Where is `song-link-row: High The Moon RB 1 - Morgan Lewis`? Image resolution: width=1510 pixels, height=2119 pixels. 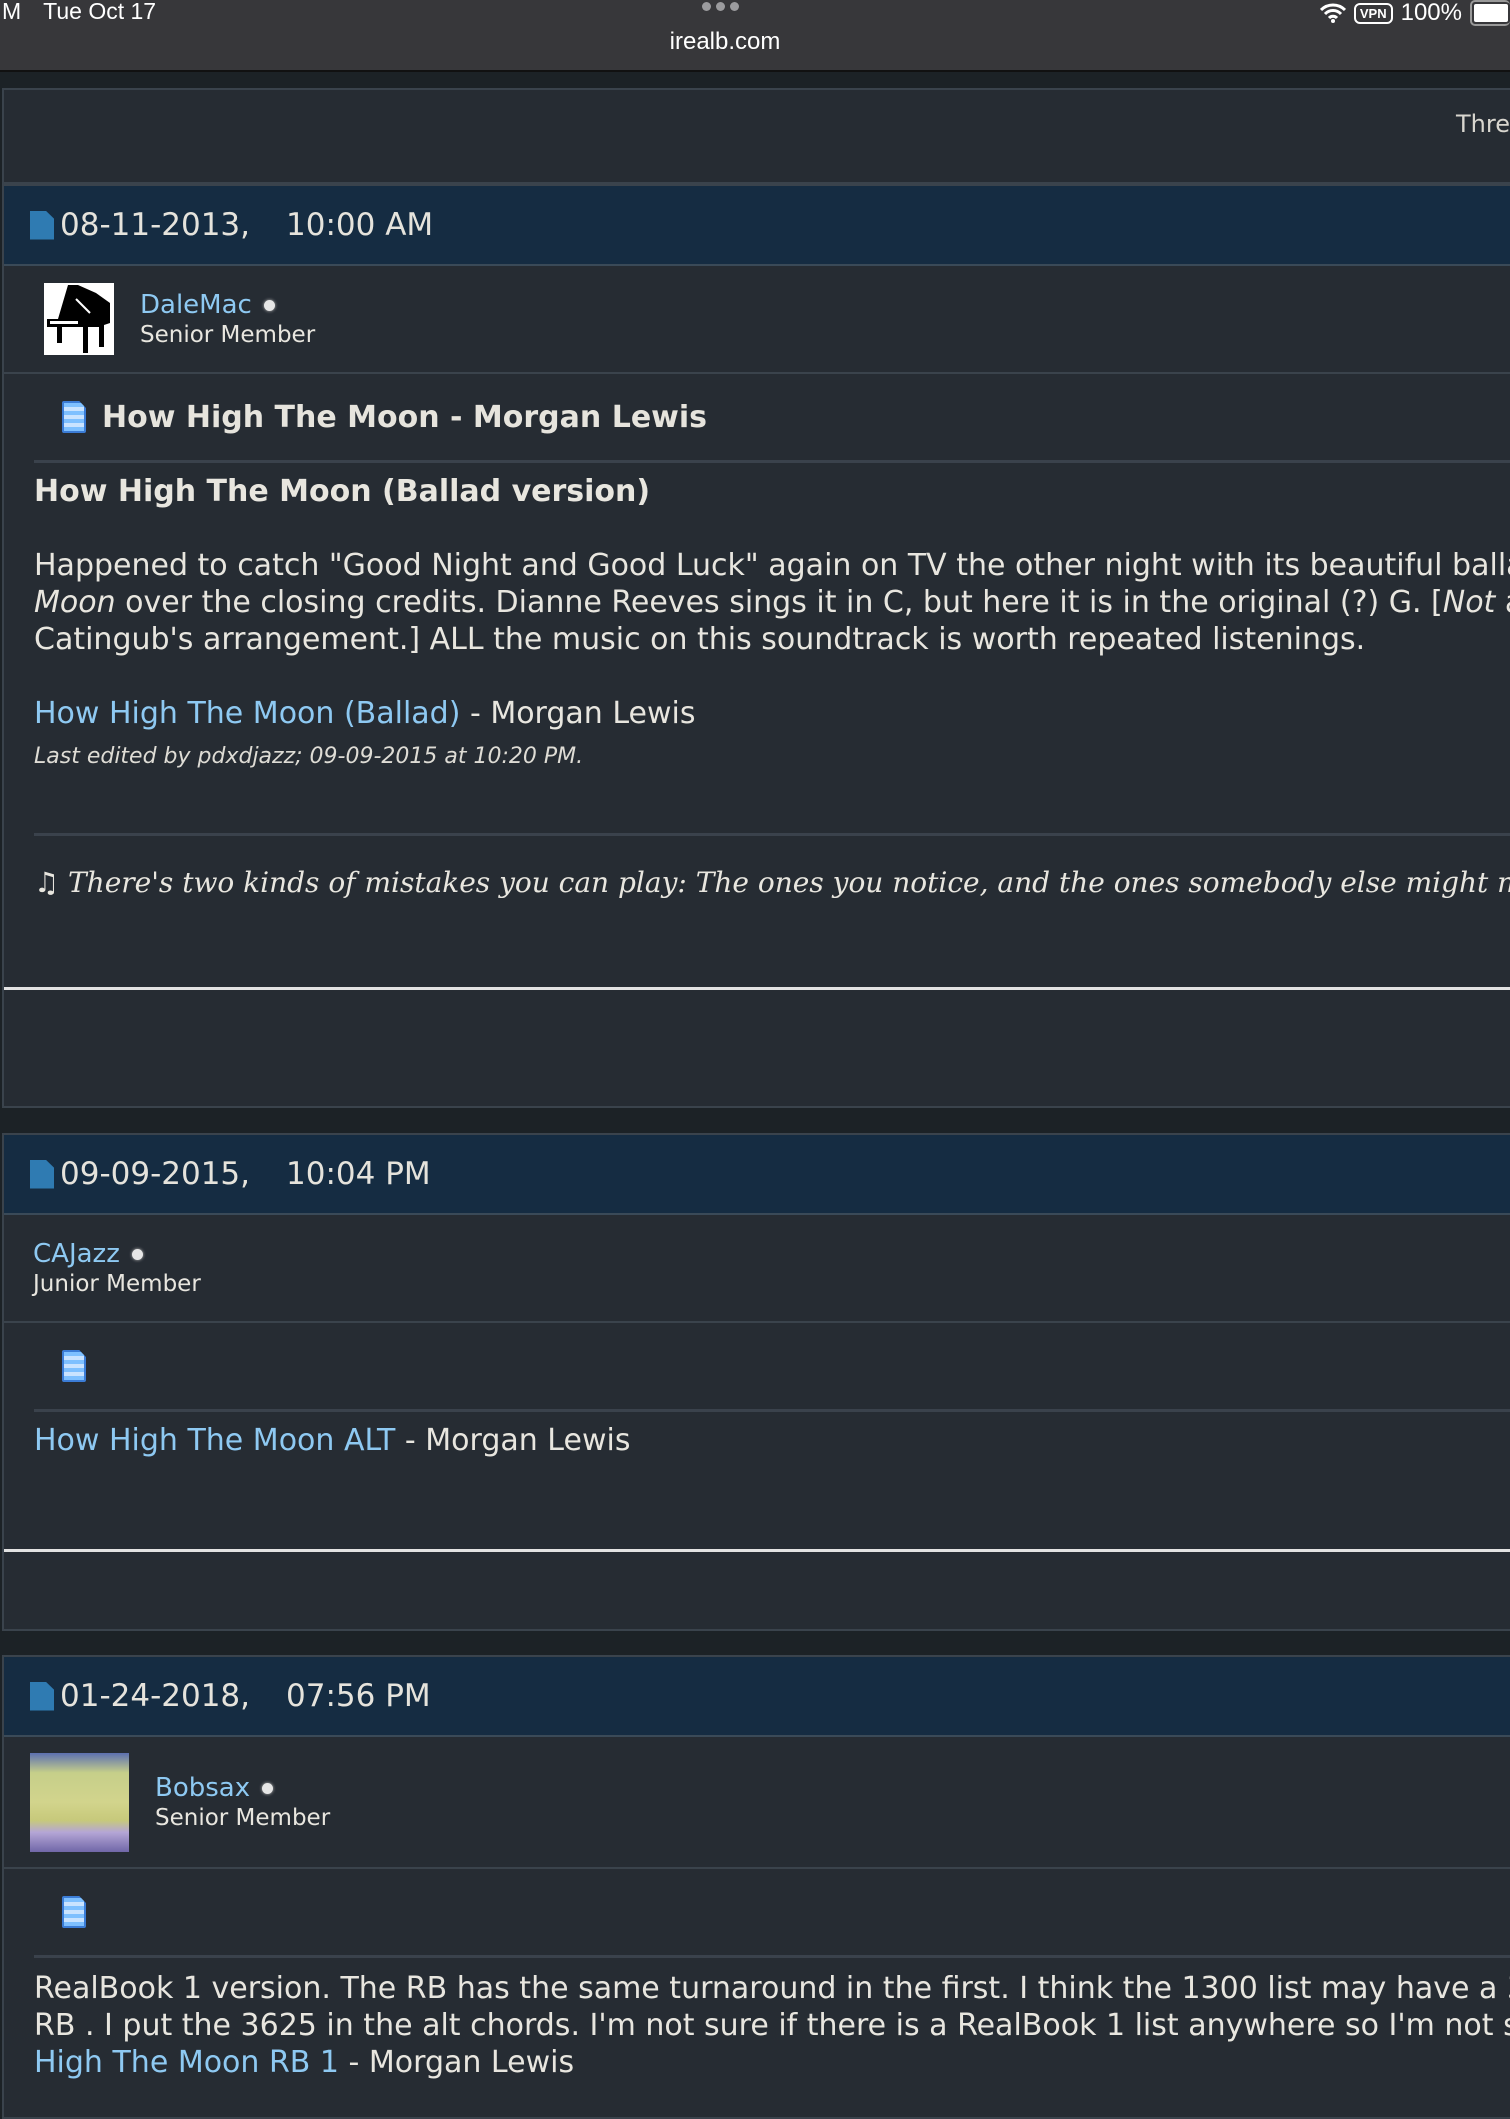
song-link-row: High The Moon RB 1 - Morgan Lewis is located at coordinates (304, 2062).